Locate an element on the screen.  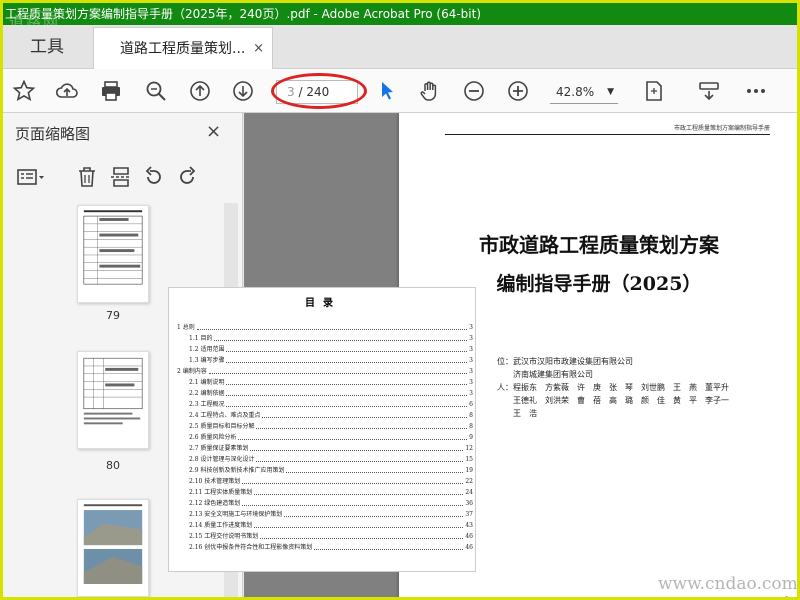
zoom-in-icon is located at coordinates (518, 91).